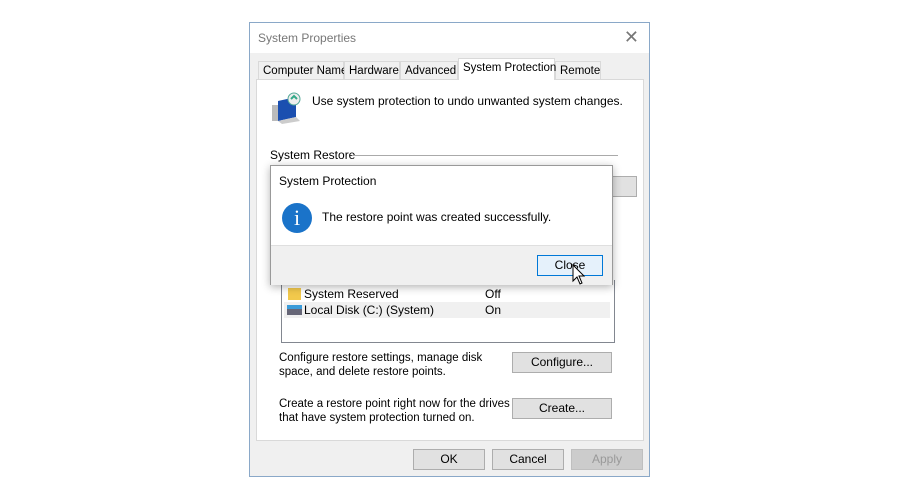 The height and width of the screenshot is (500, 900). Describe the element at coordinates (449, 38) in the screenshot. I see `title-bar: System Properties ✕` at that location.